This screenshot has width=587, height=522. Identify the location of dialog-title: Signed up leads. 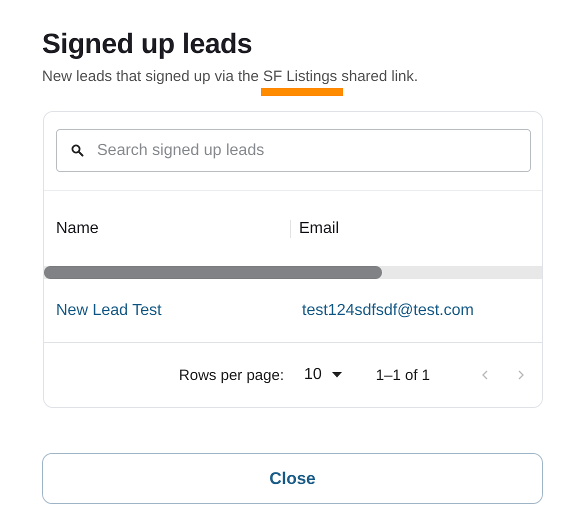
(148, 44).